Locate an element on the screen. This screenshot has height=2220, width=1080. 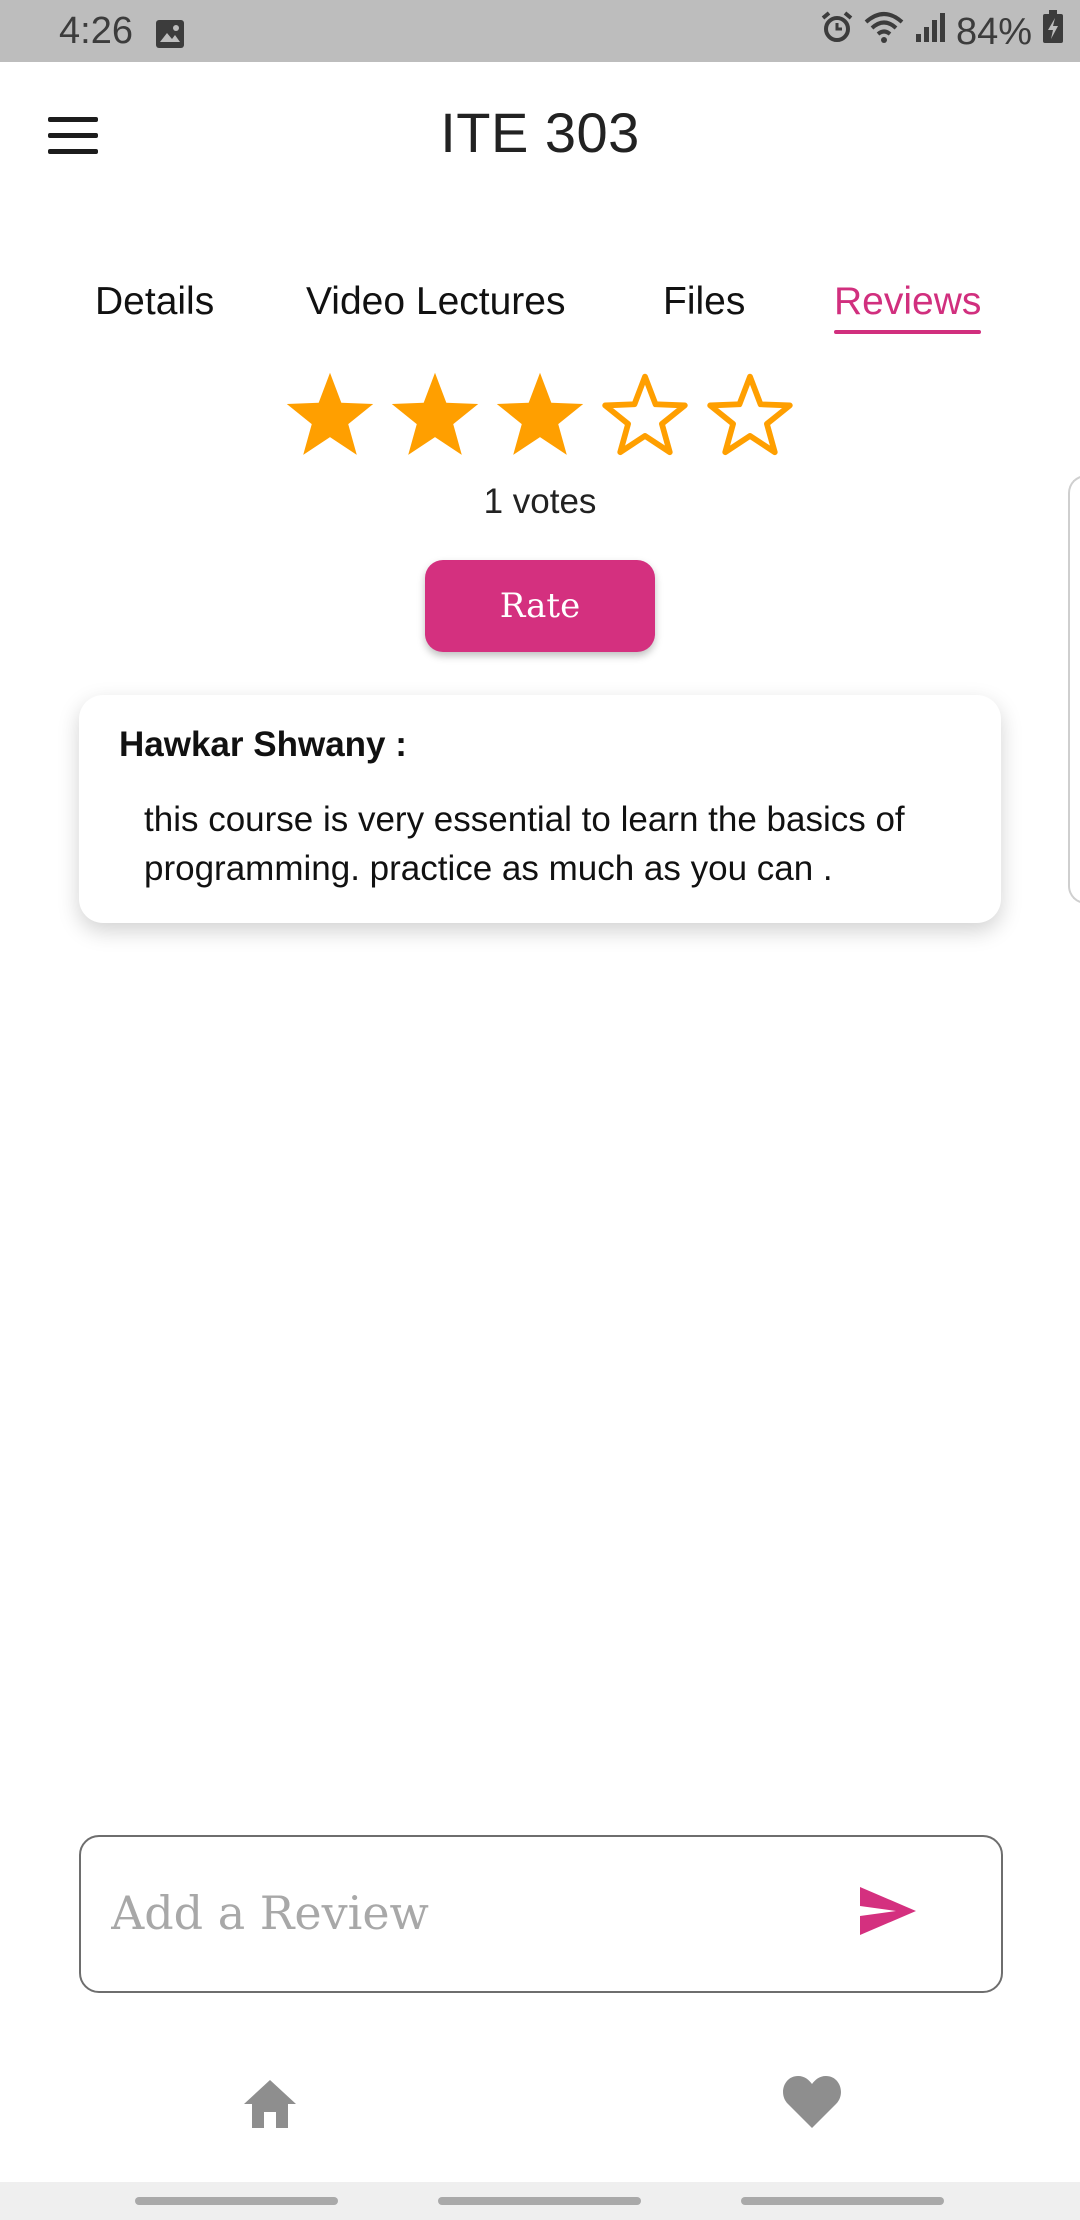
bottom-navigation is located at coordinates (540, 2115).